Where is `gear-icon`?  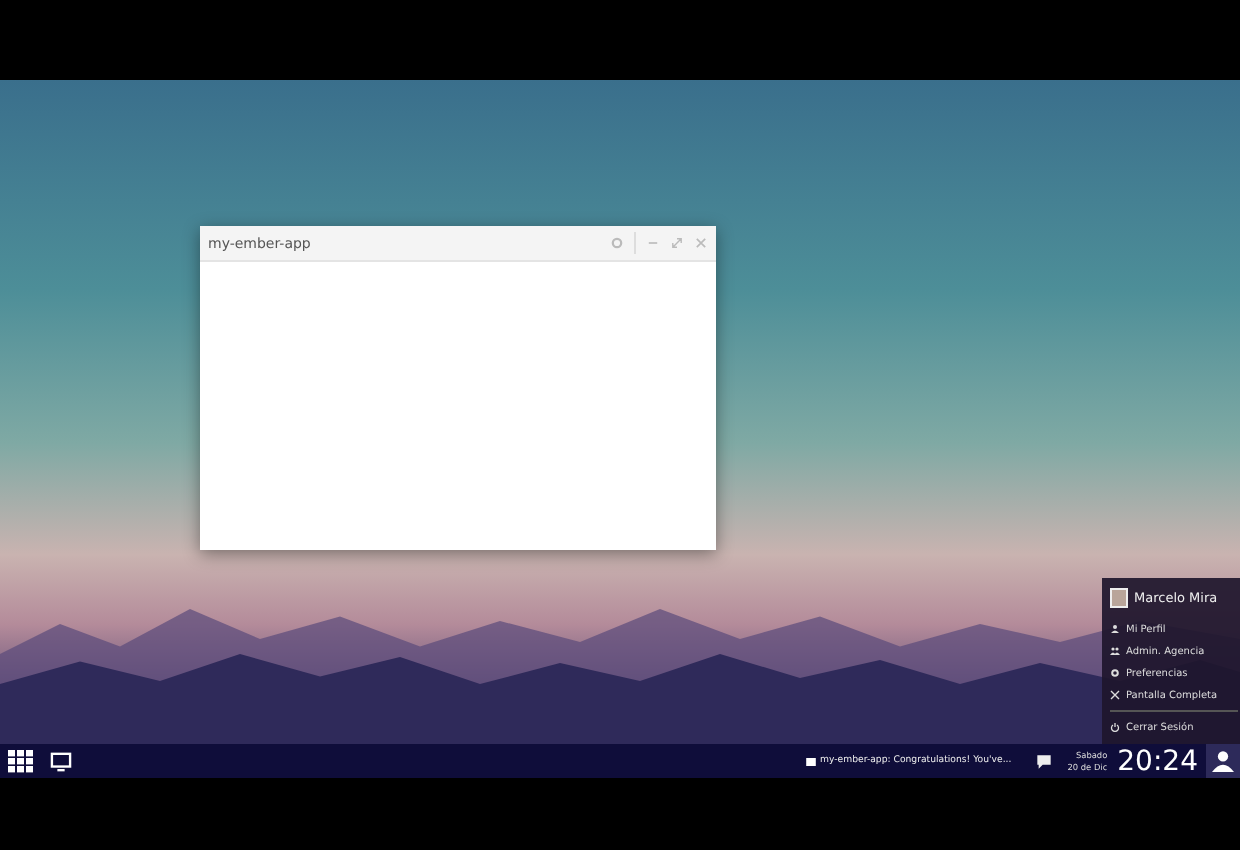 gear-icon is located at coordinates (1115, 673).